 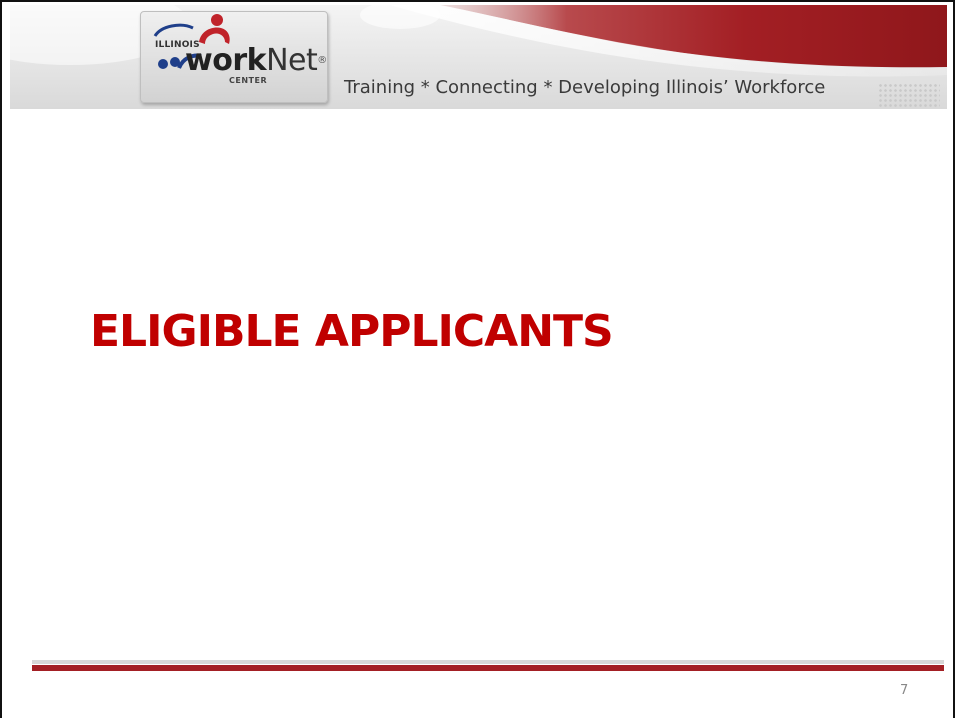 I want to click on footer-divider-red, so click(x=488, y=668).